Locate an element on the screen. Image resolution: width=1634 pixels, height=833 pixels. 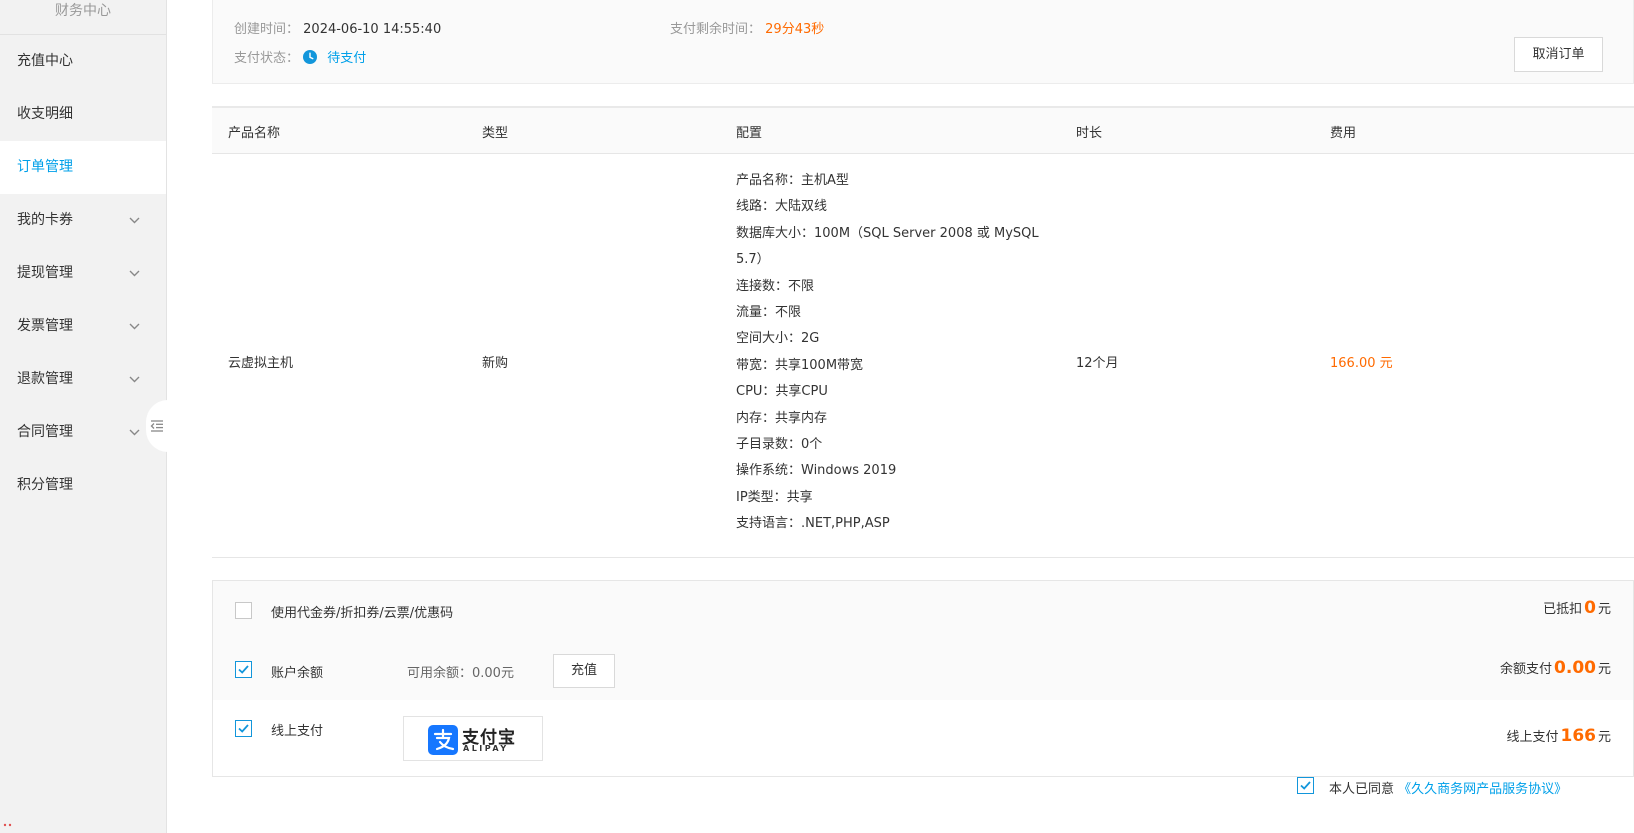
available-balance: 可用余额：0.00元 is located at coordinates (460, 673).